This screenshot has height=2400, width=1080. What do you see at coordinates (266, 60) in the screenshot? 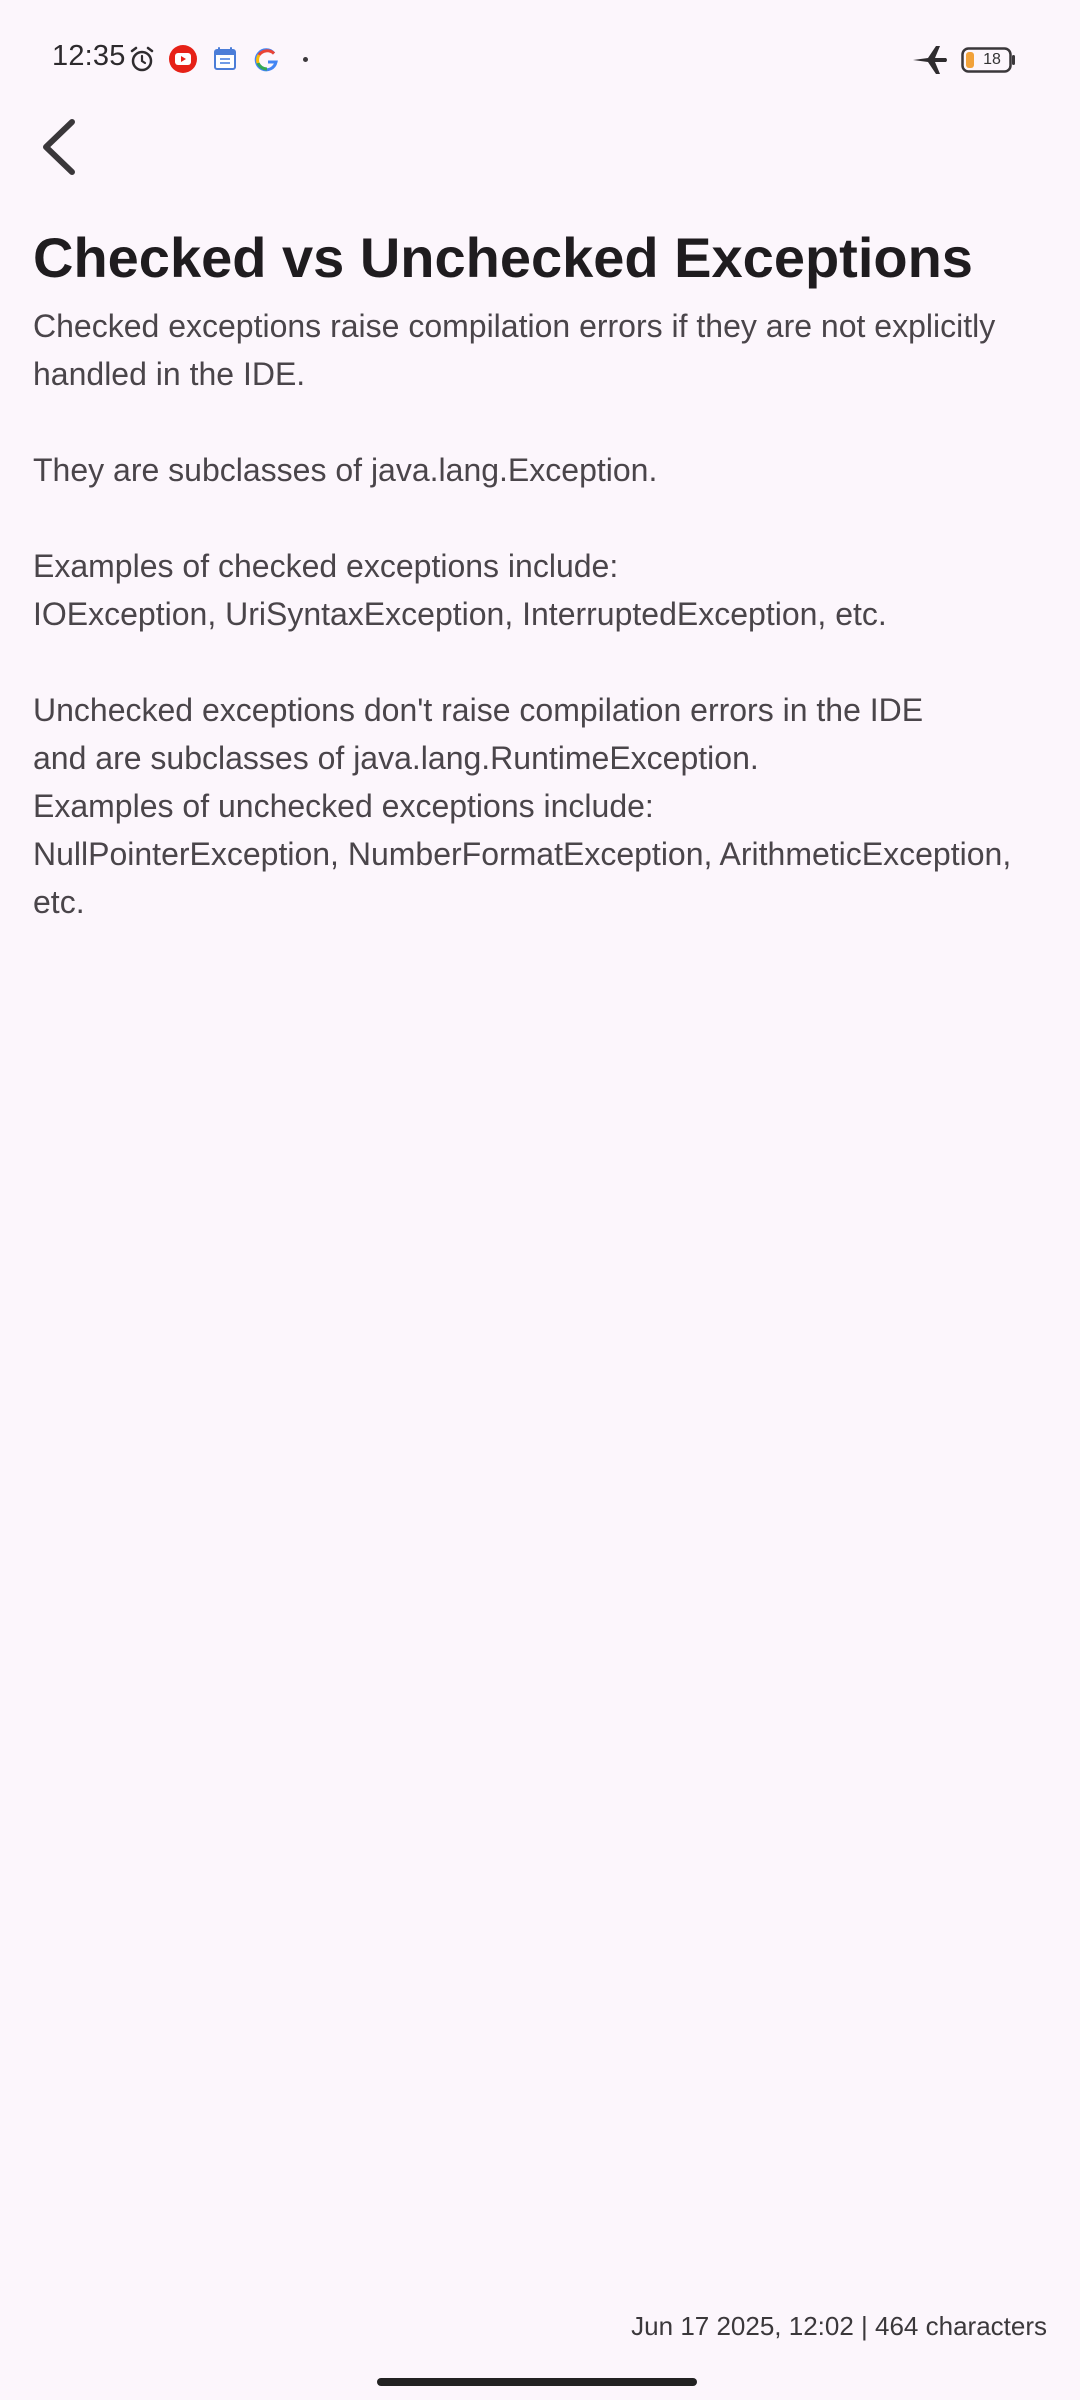
I see `google-icon` at bounding box center [266, 60].